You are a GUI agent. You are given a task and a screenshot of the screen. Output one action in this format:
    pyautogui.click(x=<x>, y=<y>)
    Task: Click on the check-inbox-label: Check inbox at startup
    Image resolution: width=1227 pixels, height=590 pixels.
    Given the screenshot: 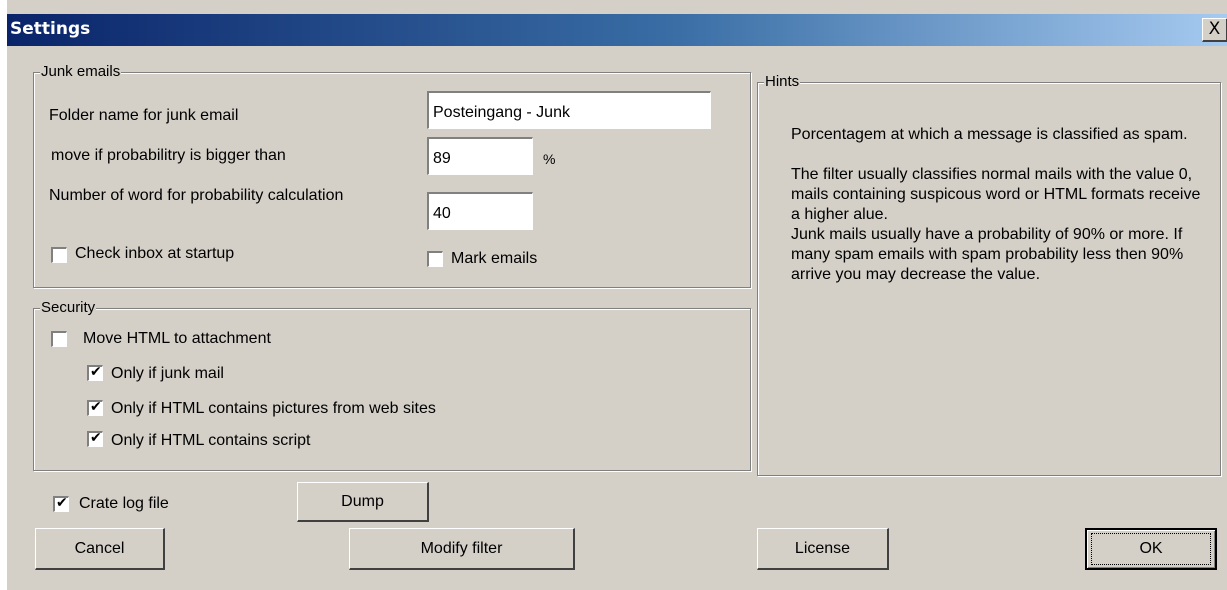 What is the action you would take?
    pyautogui.click(x=155, y=253)
    